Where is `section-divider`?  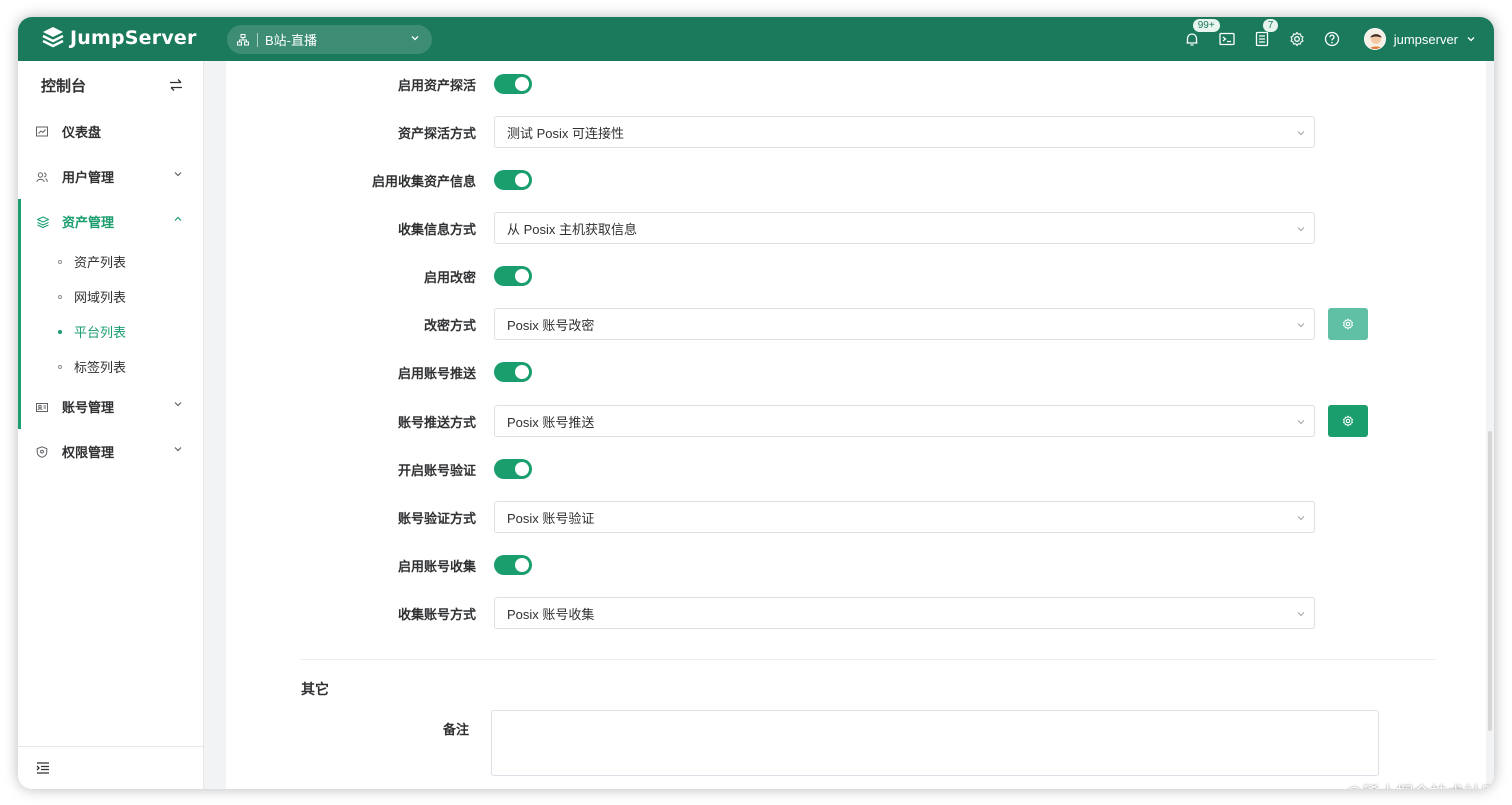
section-divider is located at coordinates (868, 659).